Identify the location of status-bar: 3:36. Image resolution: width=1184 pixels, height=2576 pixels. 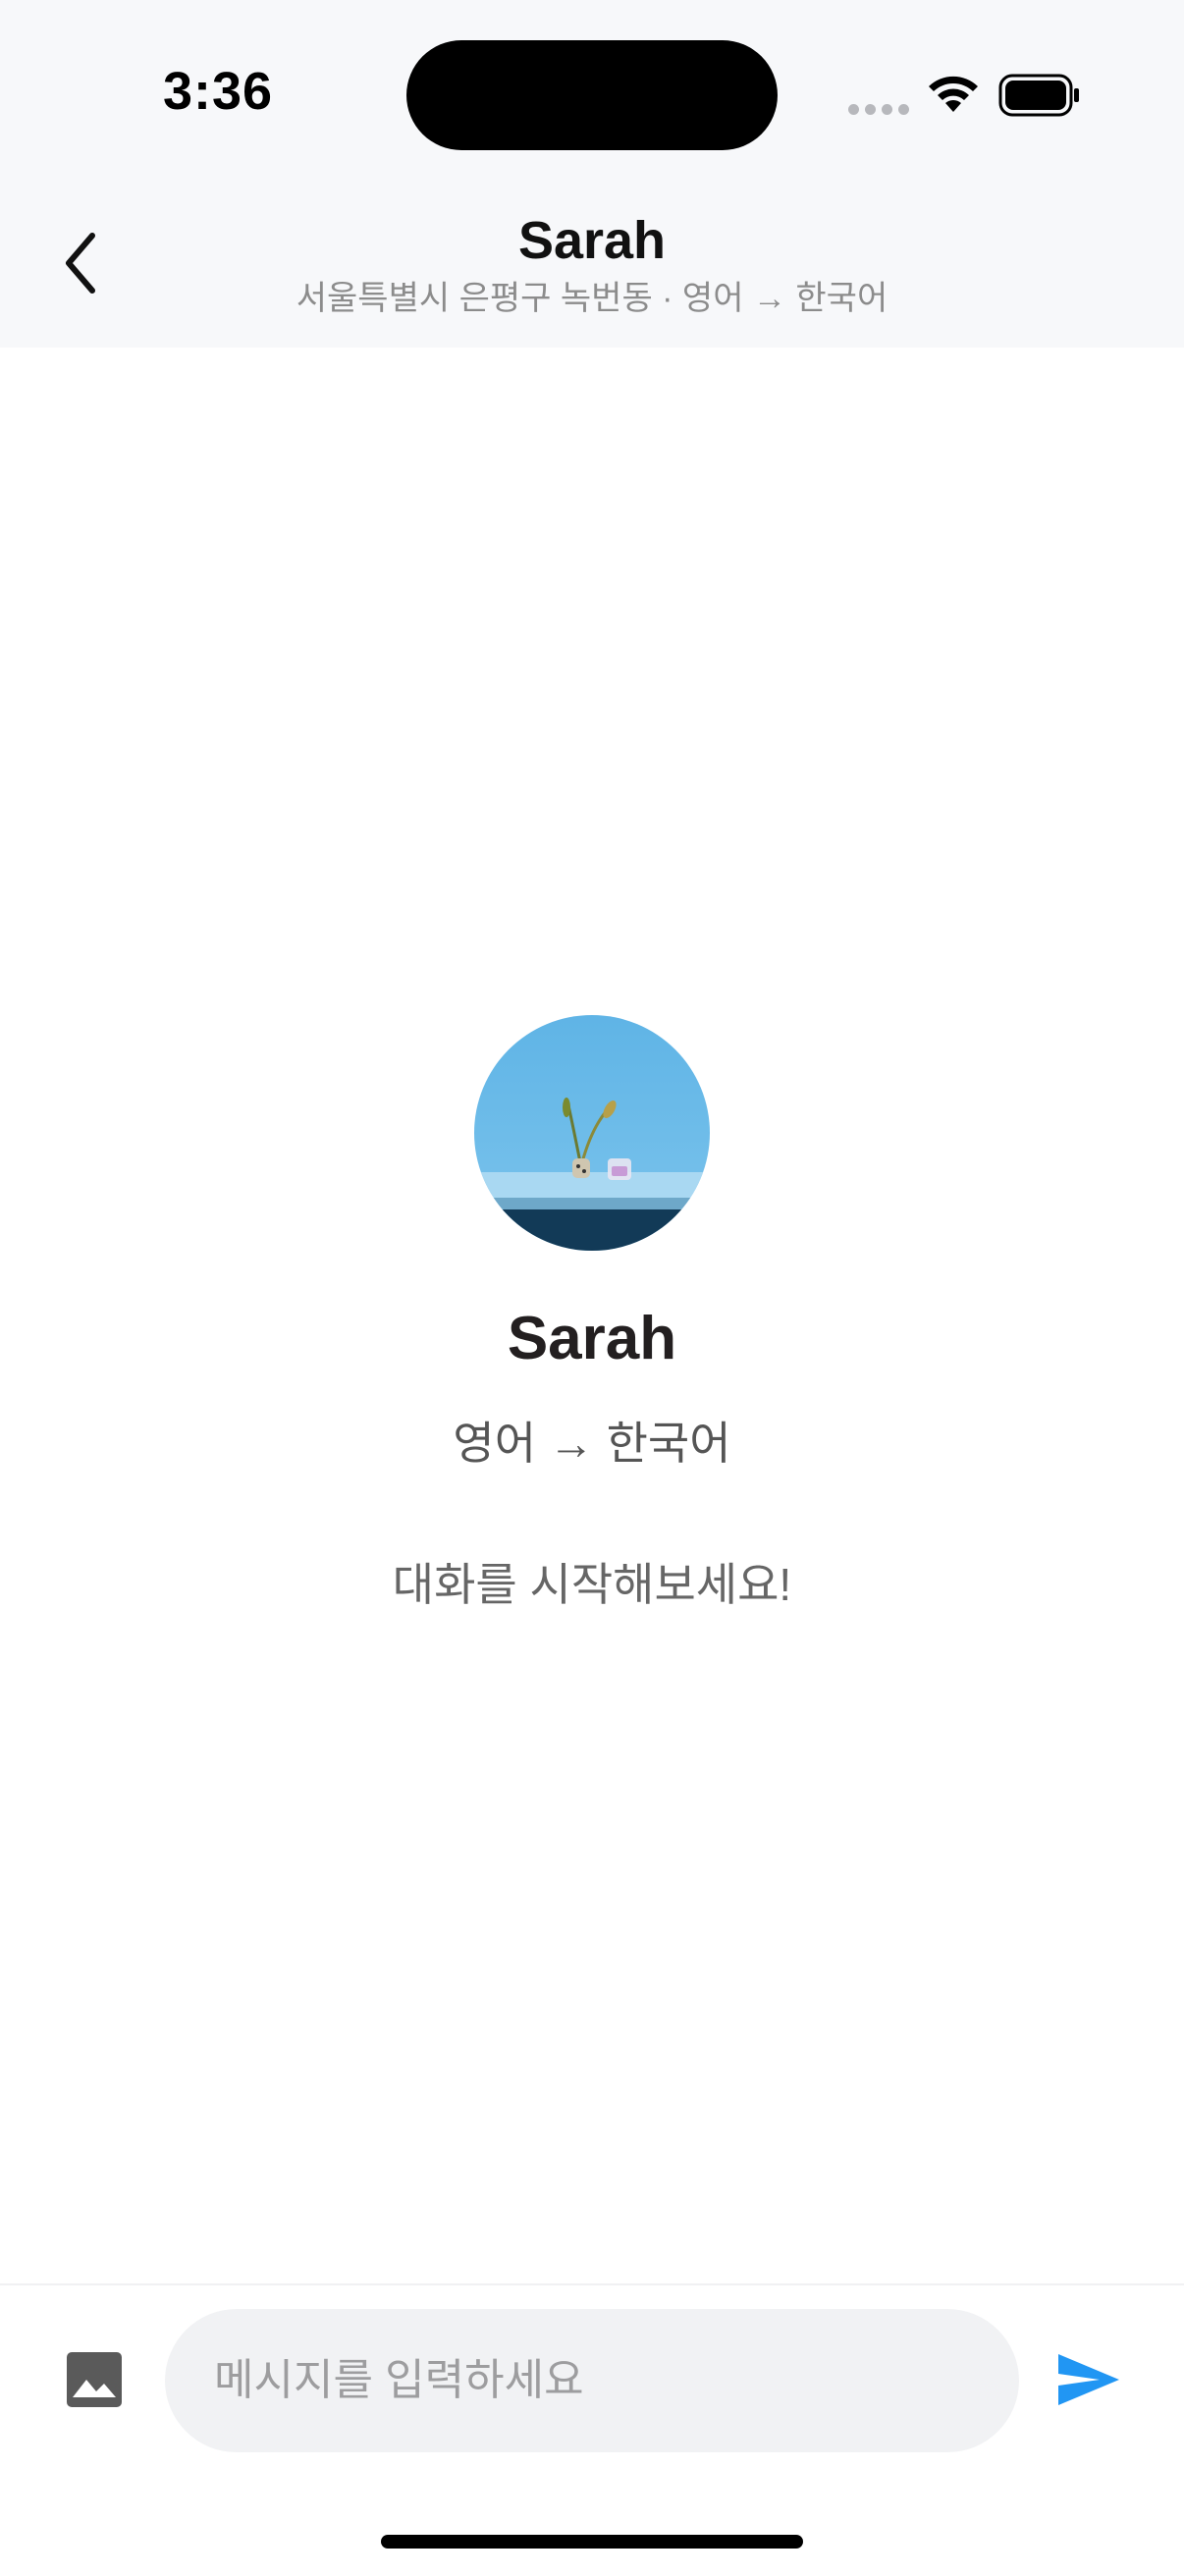
(592, 93).